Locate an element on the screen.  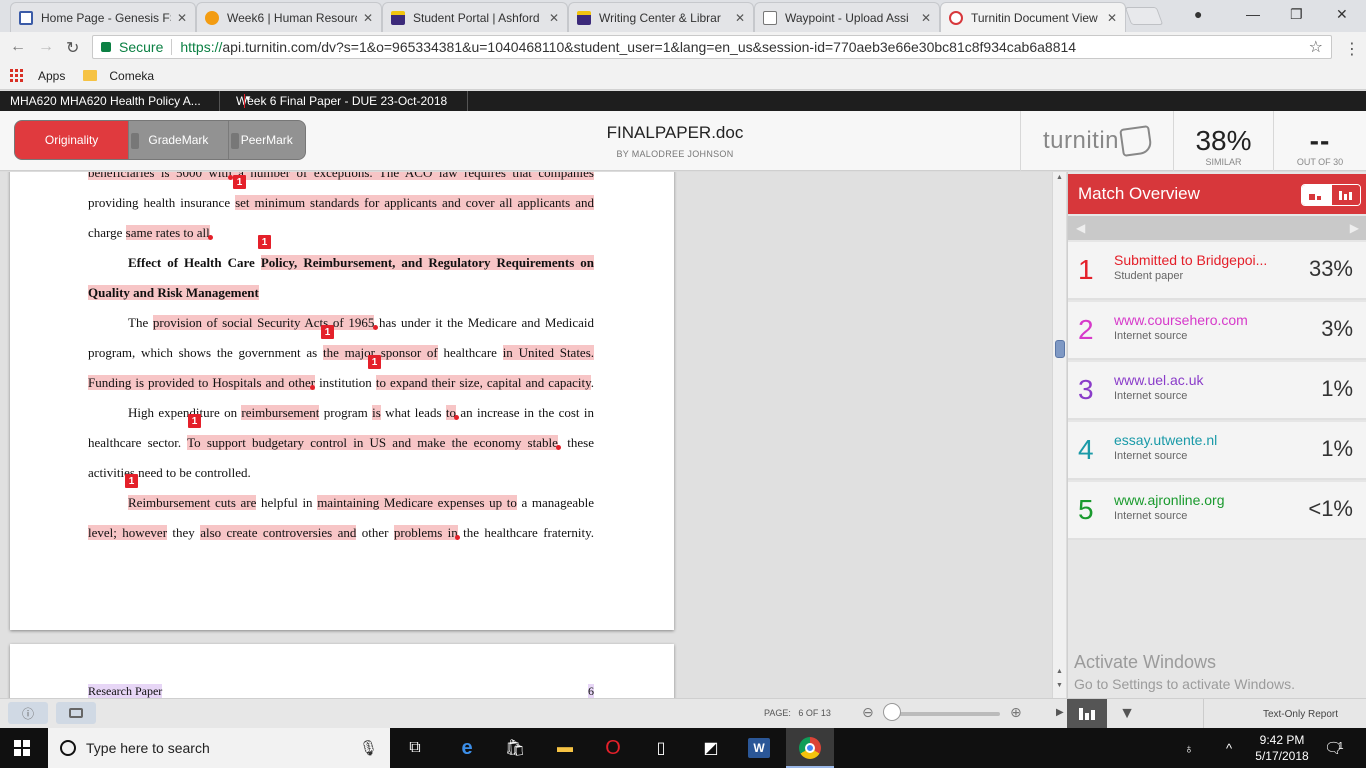
minimize-icon: — is located at coordinates (1253, 14).